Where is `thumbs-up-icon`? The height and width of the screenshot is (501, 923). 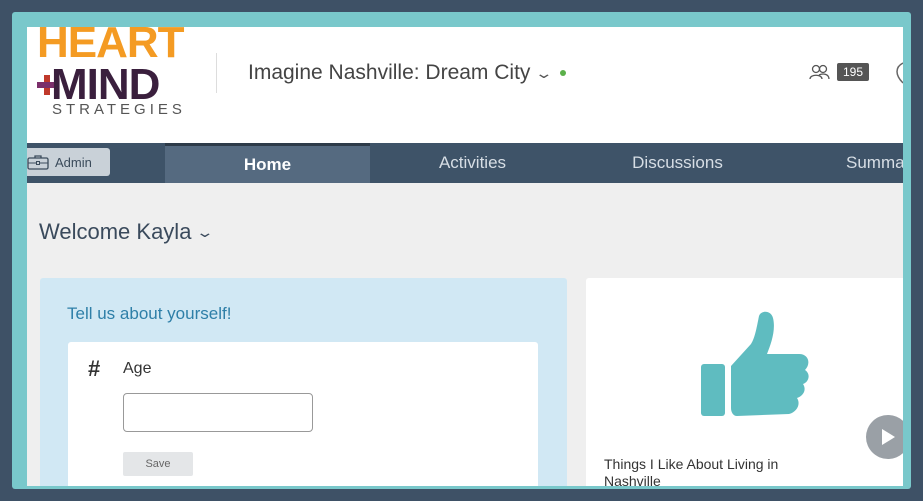 thumbs-up-icon is located at coordinates (755, 363).